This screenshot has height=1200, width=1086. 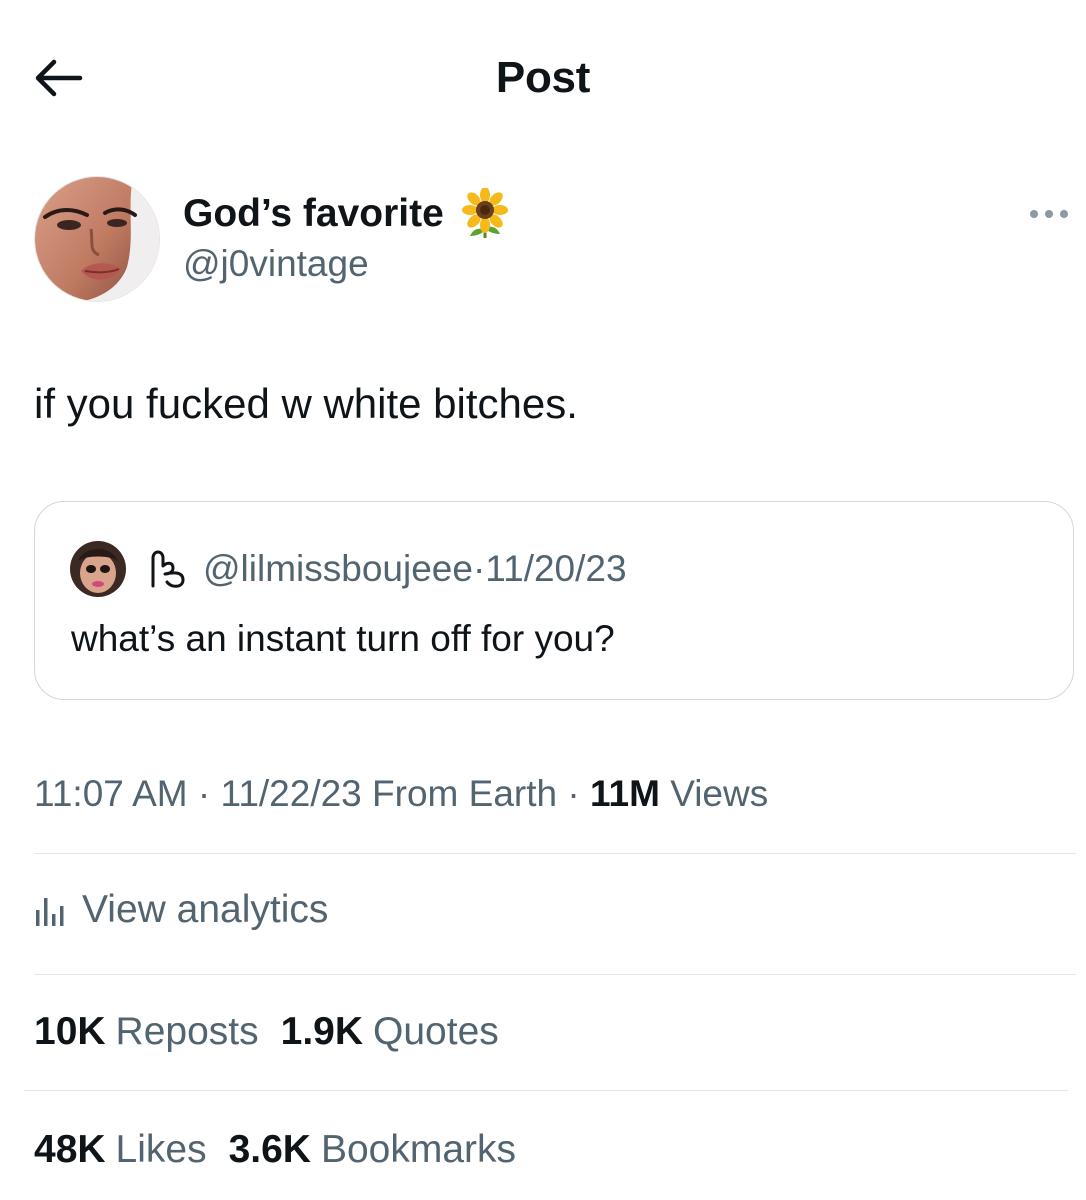 I want to click on likes-count: 48K, so click(x=70, y=1149).